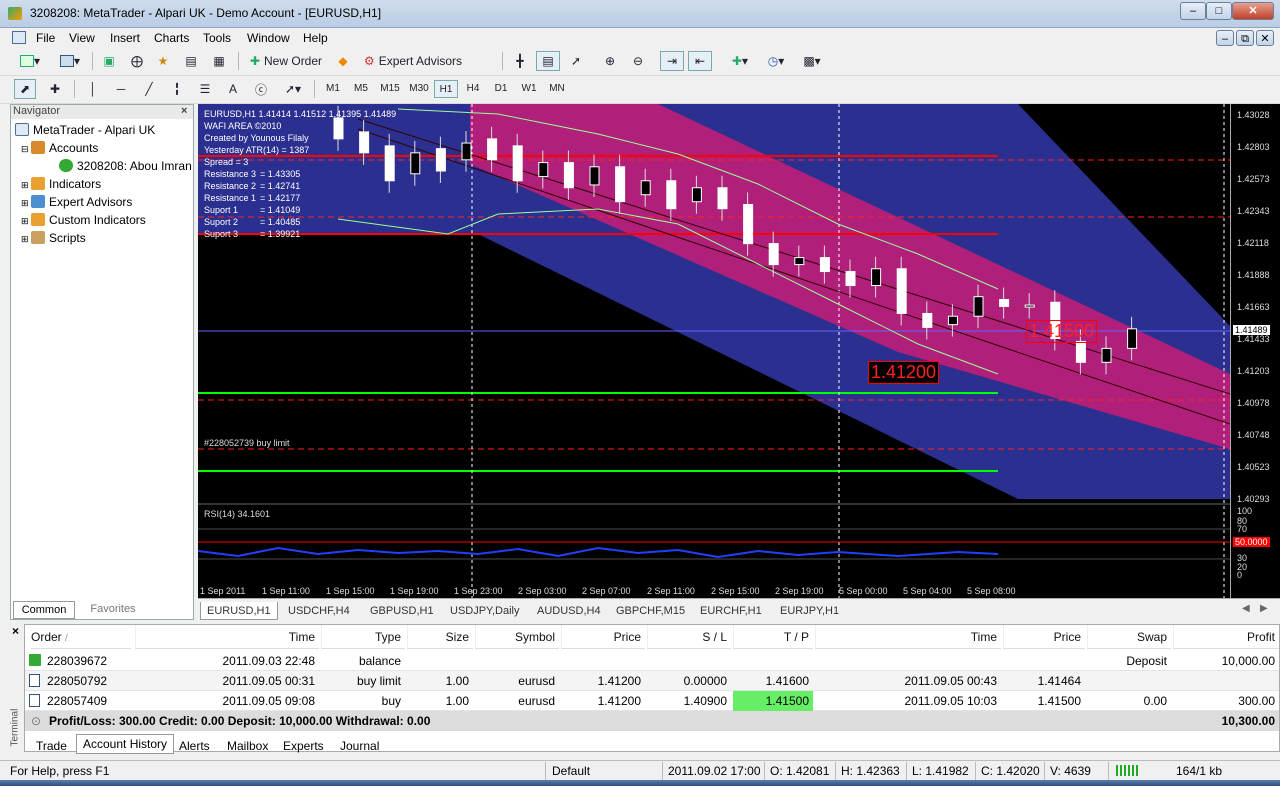 The width and height of the screenshot is (1280, 786). What do you see at coordinates (227, 637) in the screenshot?
I see `col-time: Time` at bounding box center [227, 637].